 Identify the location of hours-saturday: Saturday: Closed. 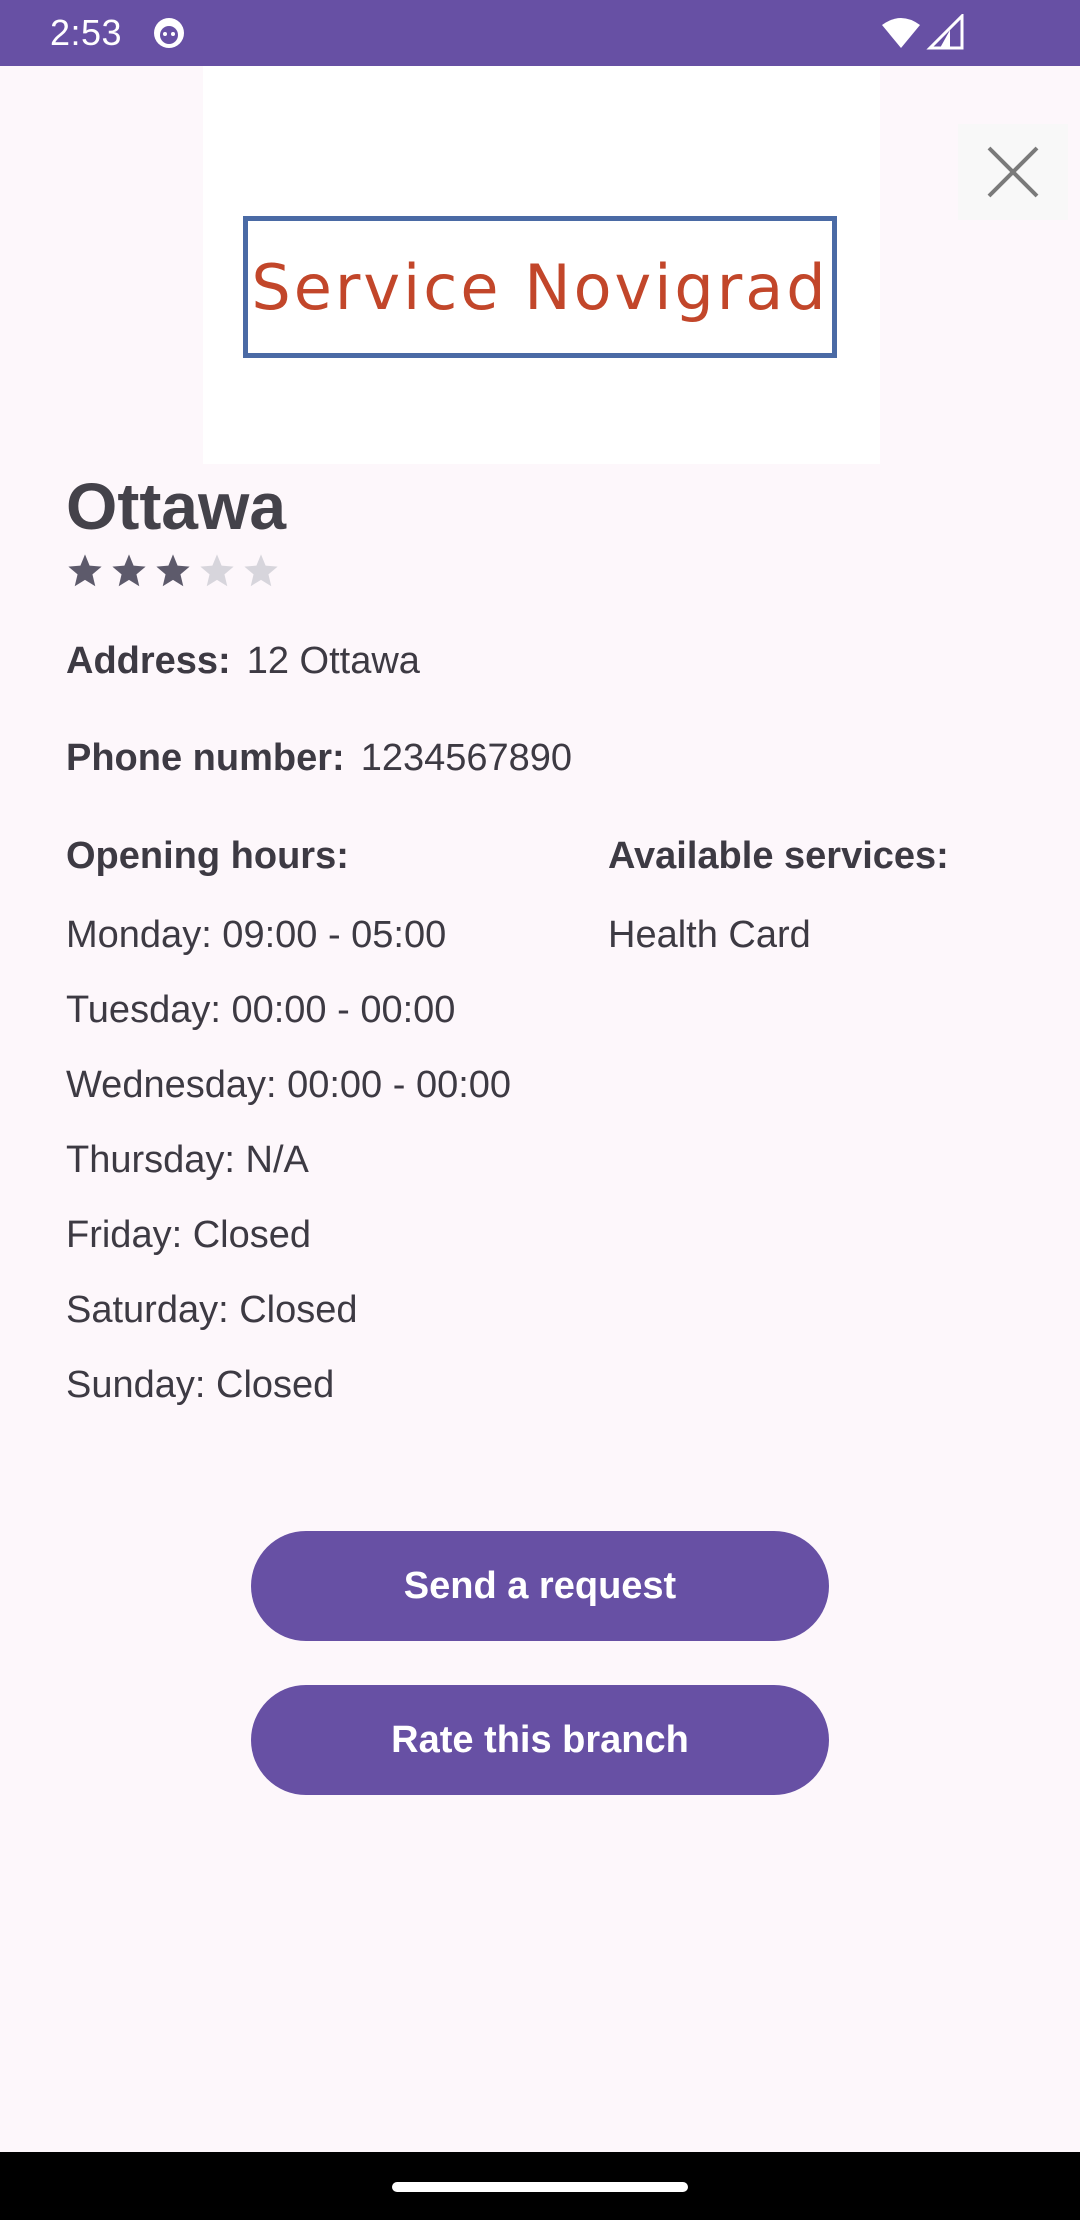
(212, 1310).